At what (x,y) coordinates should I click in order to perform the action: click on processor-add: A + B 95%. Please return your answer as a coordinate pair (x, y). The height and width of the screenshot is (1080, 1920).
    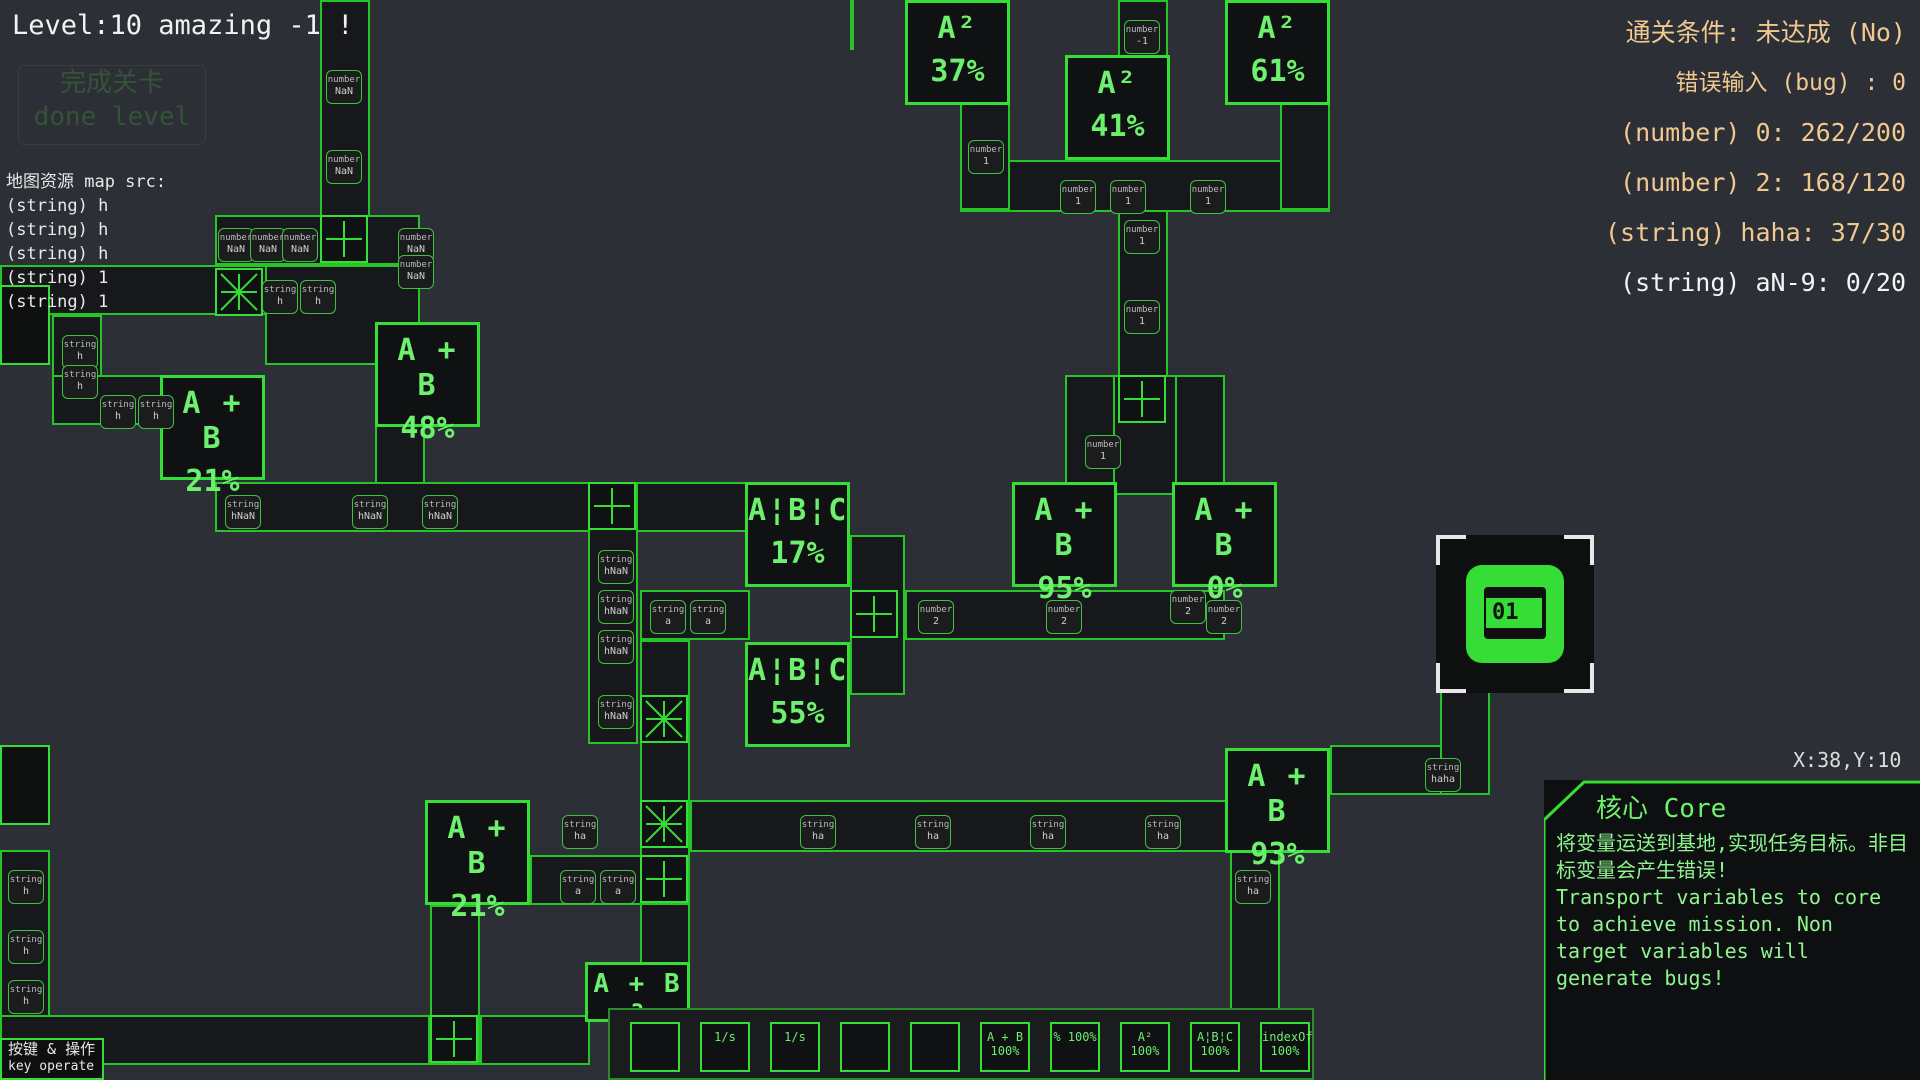
    Looking at the image, I should click on (1064, 544).